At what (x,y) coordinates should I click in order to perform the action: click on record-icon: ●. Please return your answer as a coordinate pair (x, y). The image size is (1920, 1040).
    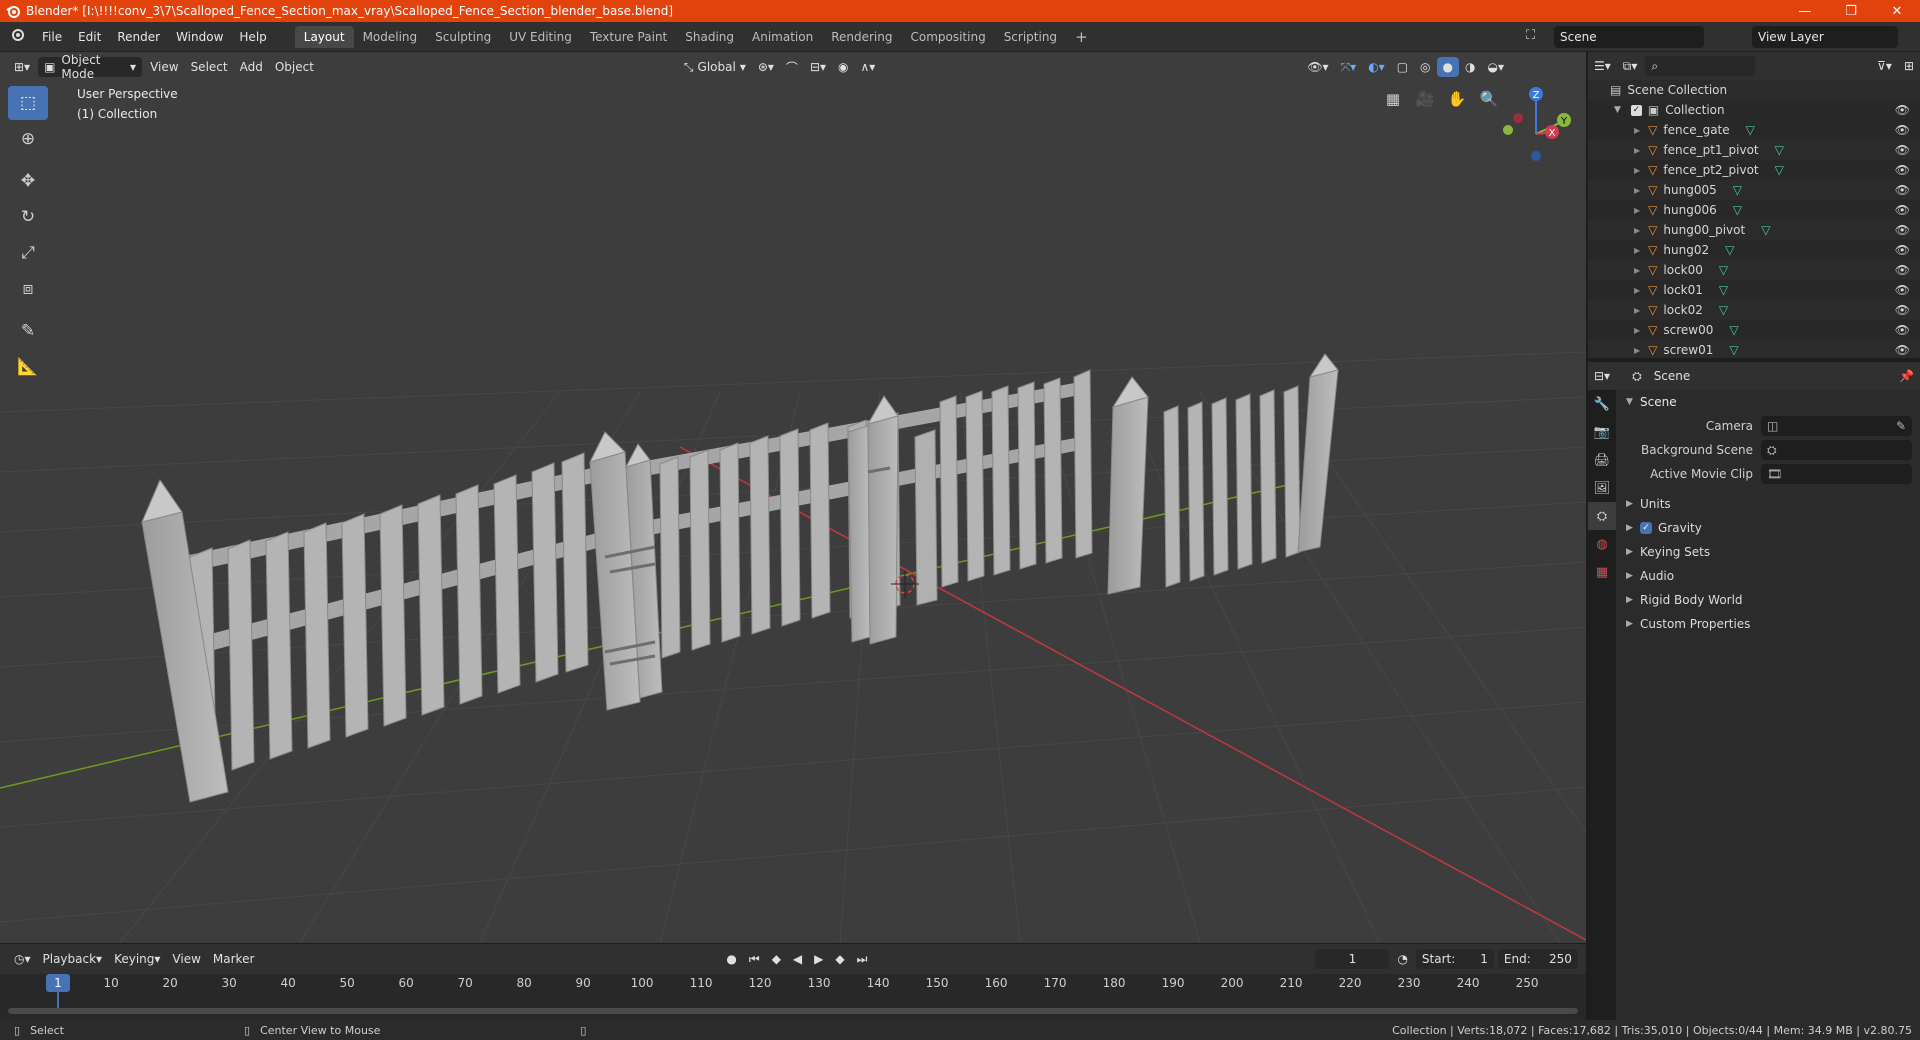
    Looking at the image, I should click on (731, 959).